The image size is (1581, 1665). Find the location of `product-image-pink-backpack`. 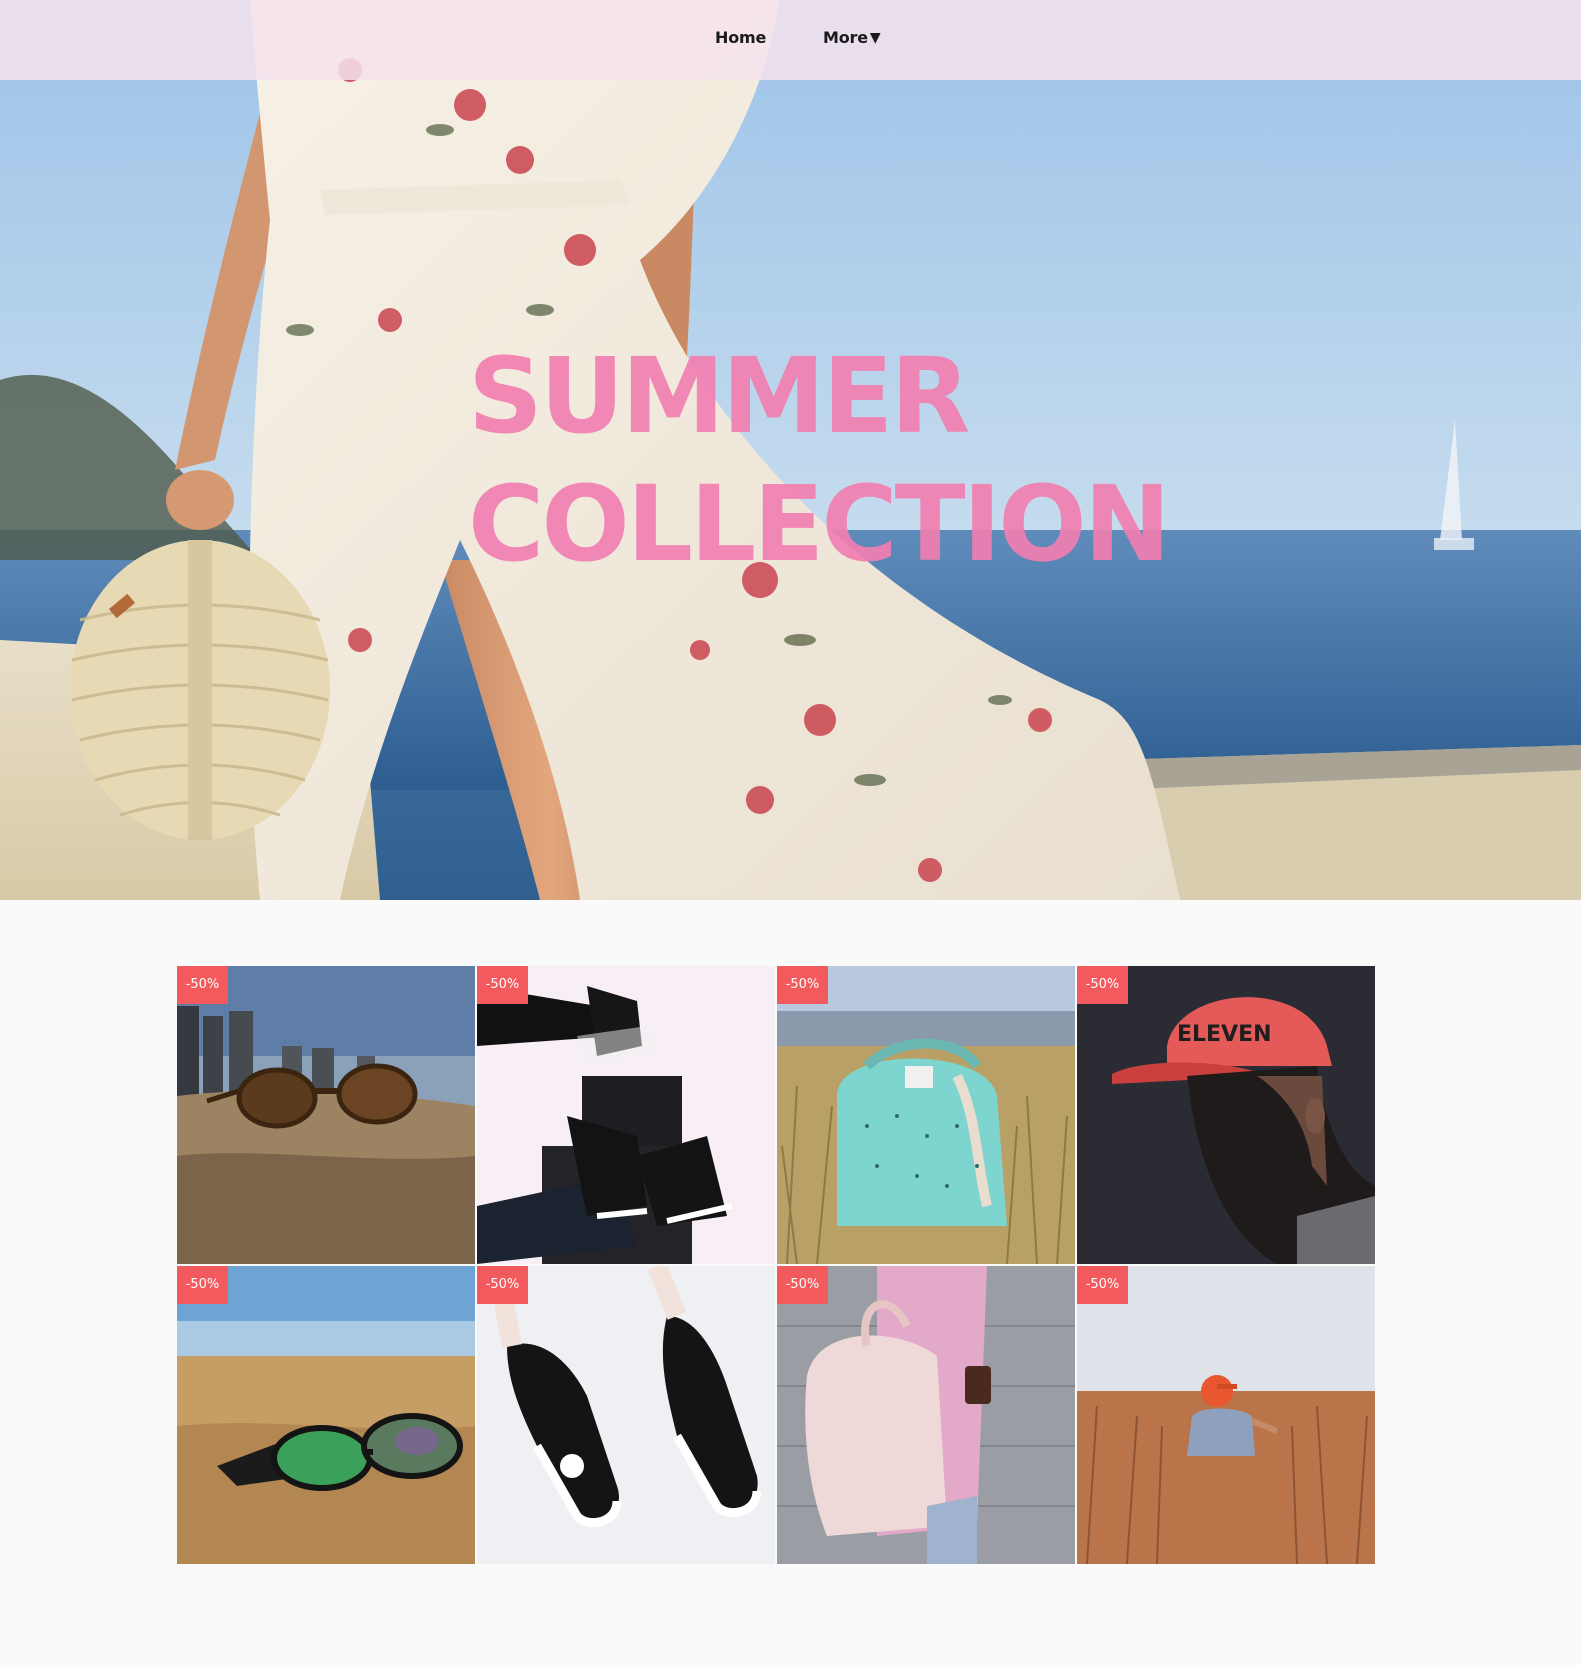

product-image-pink-backpack is located at coordinates (926, 1415).